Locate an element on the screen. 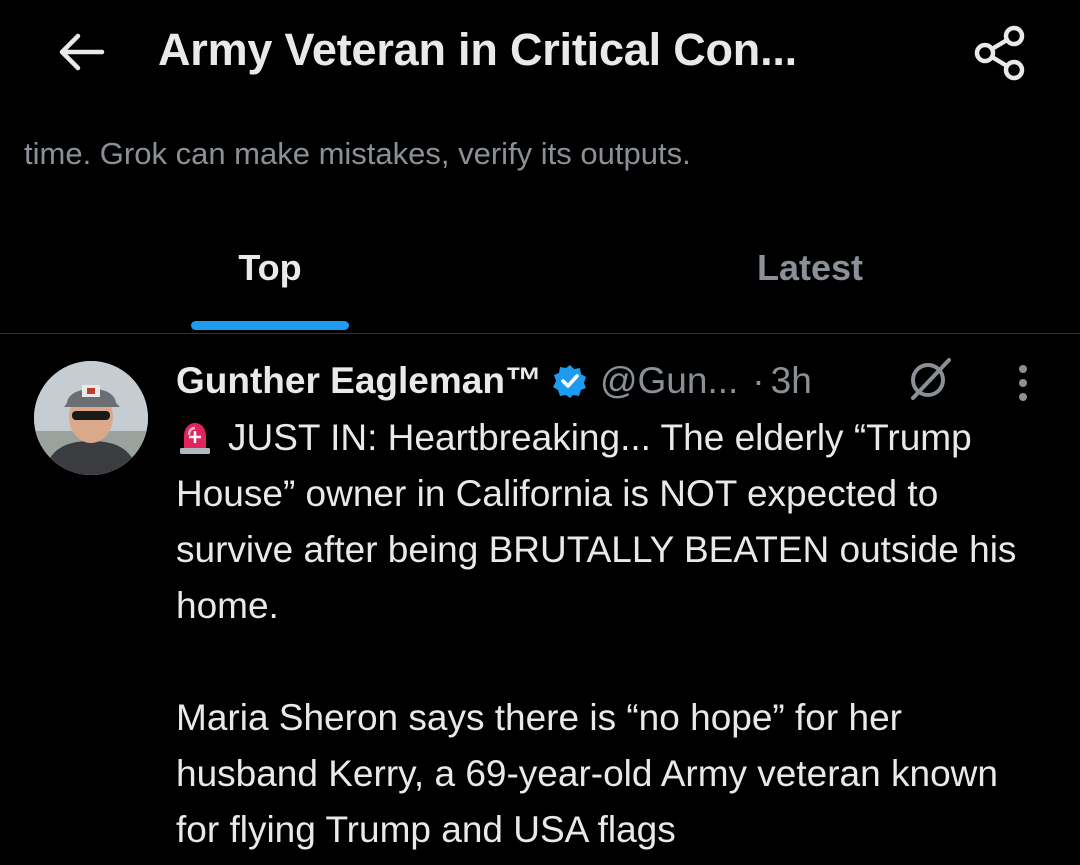 This screenshot has width=1080, height=865. share-button is located at coordinates (1000, 53).